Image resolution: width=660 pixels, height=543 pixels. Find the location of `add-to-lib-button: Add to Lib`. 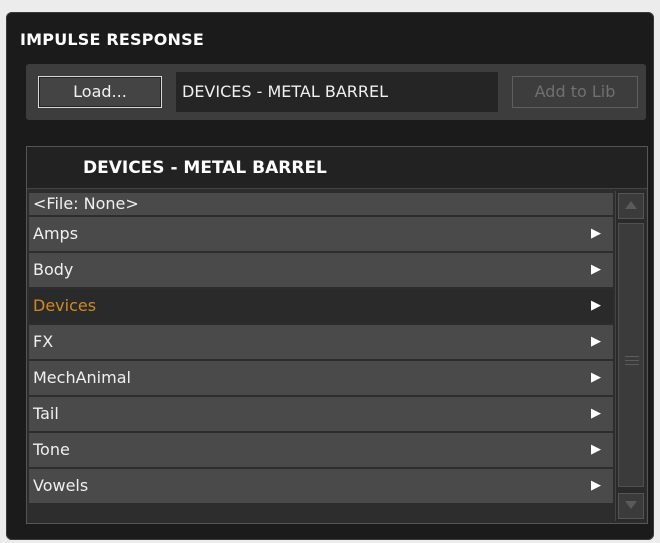

add-to-lib-button: Add to Lib is located at coordinates (575, 92).